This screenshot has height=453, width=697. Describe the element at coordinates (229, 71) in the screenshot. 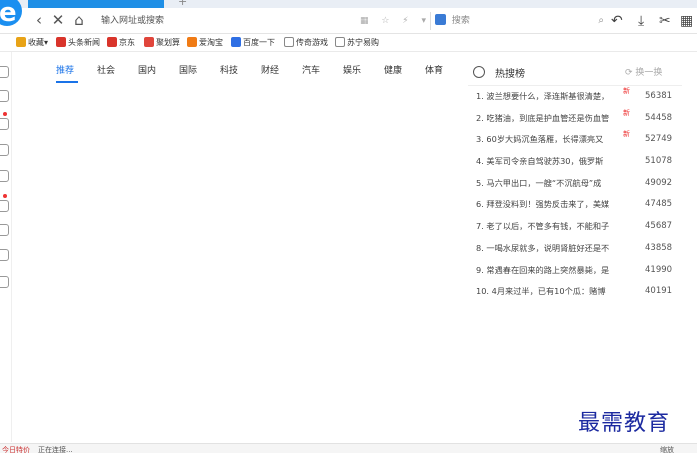

I see `tab-tech: 科技` at that location.